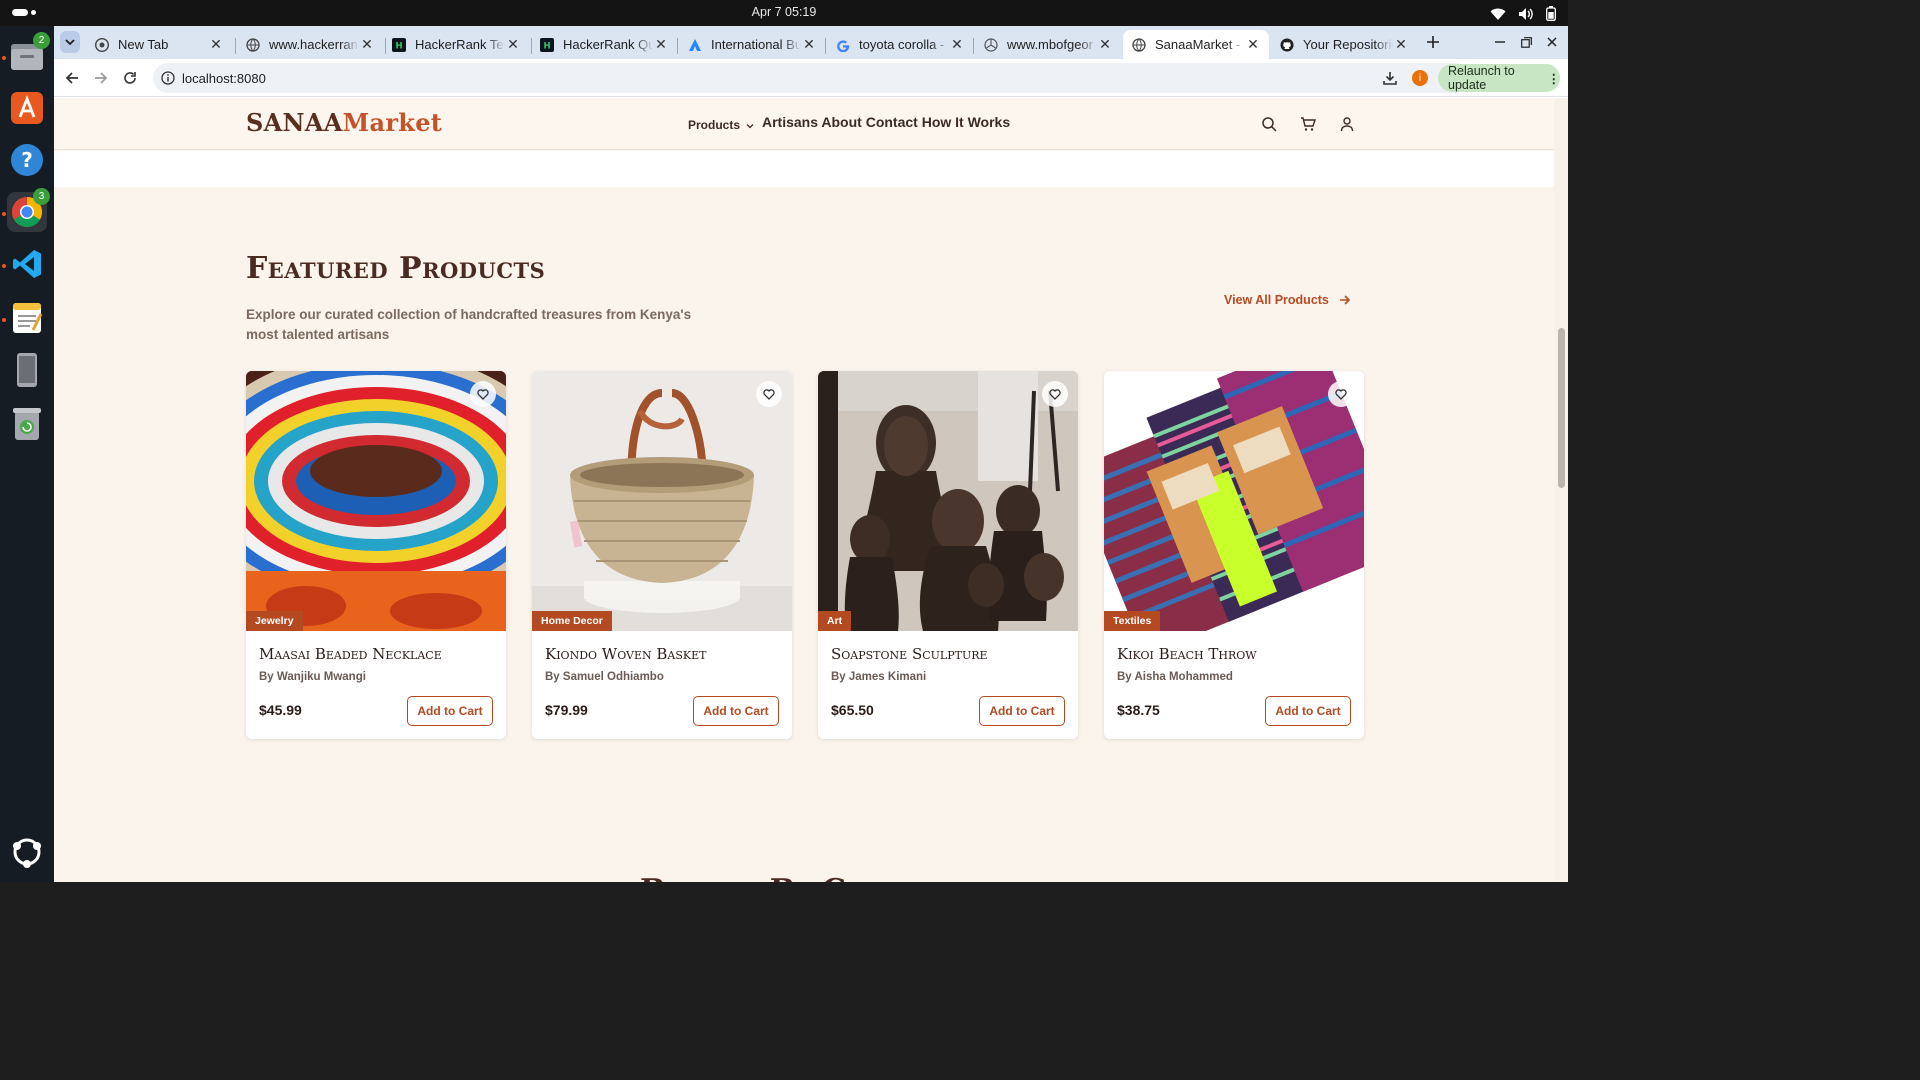 This screenshot has height=1080, width=1920. What do you see at coordinates (1526, 13) in the screenshot?
I see `volume-icon` at bounding box center [1526, 13].